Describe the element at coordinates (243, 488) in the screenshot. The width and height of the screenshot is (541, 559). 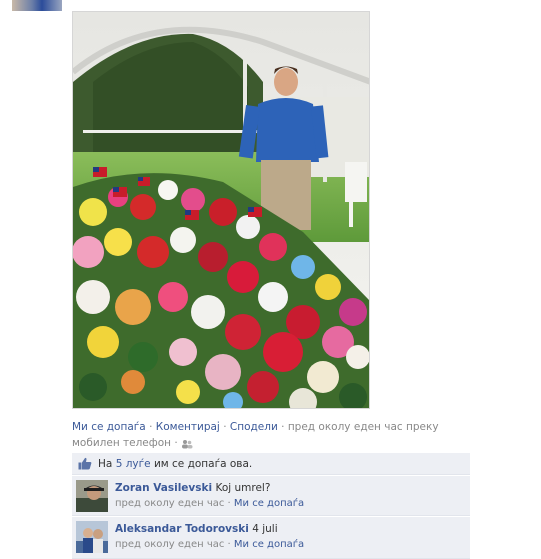
I see `comment-text: Koj umrel?` at that location.